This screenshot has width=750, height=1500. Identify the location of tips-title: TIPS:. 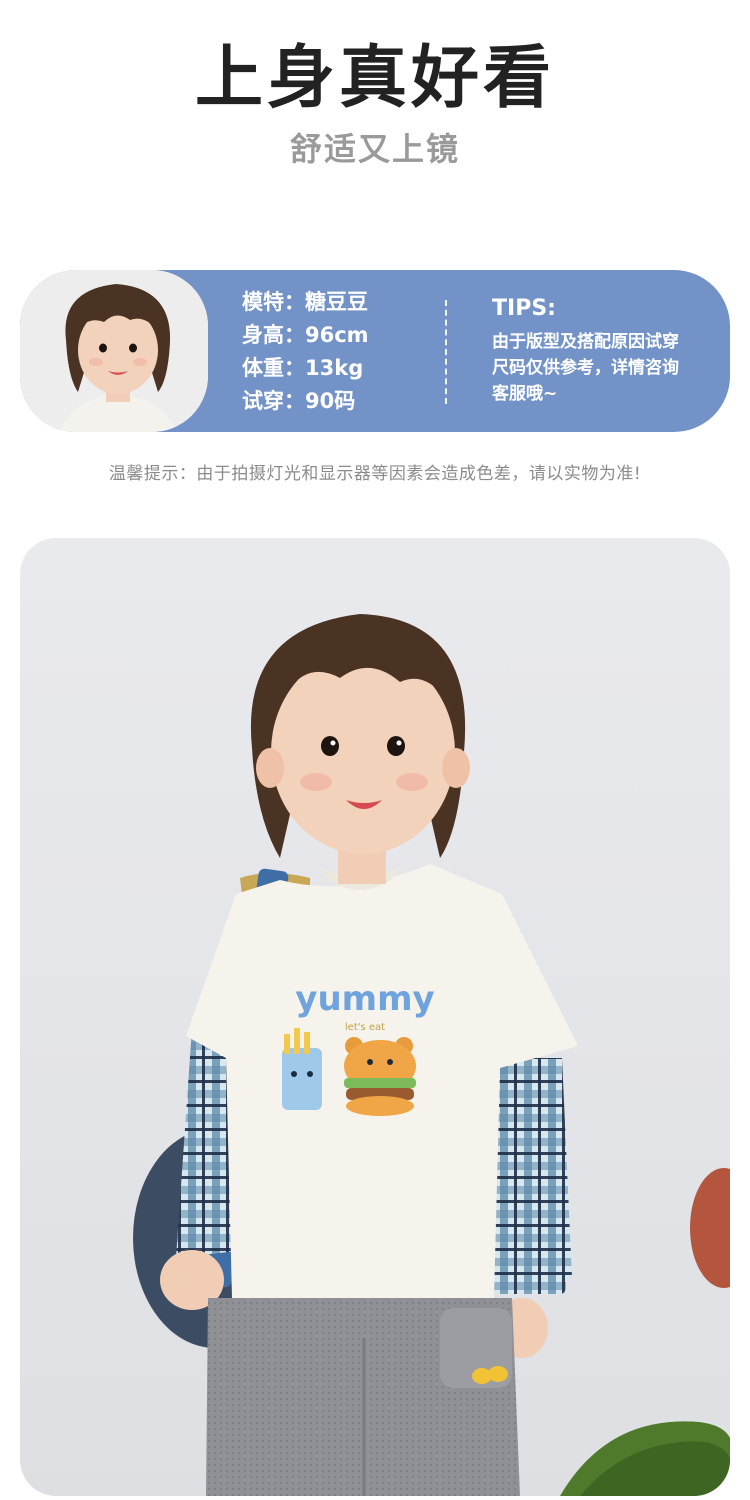
(524, 308).